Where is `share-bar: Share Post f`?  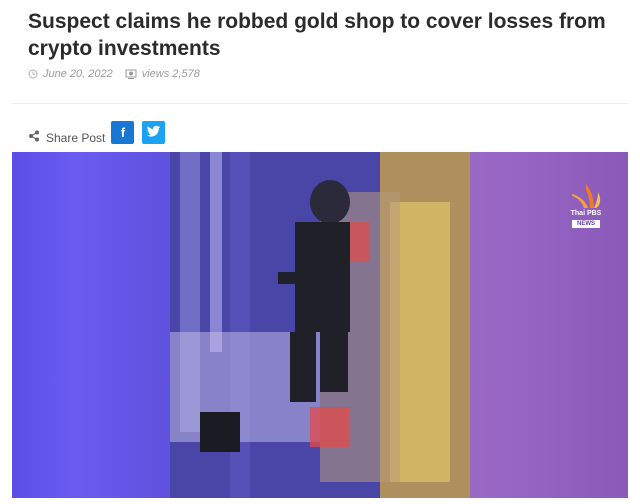
share-bar: Share Post f is located at coordinates (100, 132).